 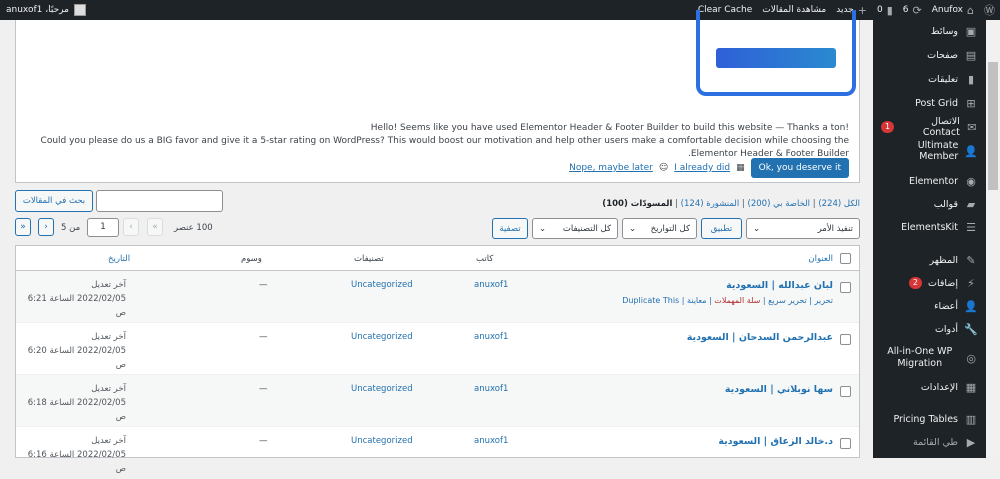 I want to click on comments-menu: ▮ 0, so click(x=885, y=10).